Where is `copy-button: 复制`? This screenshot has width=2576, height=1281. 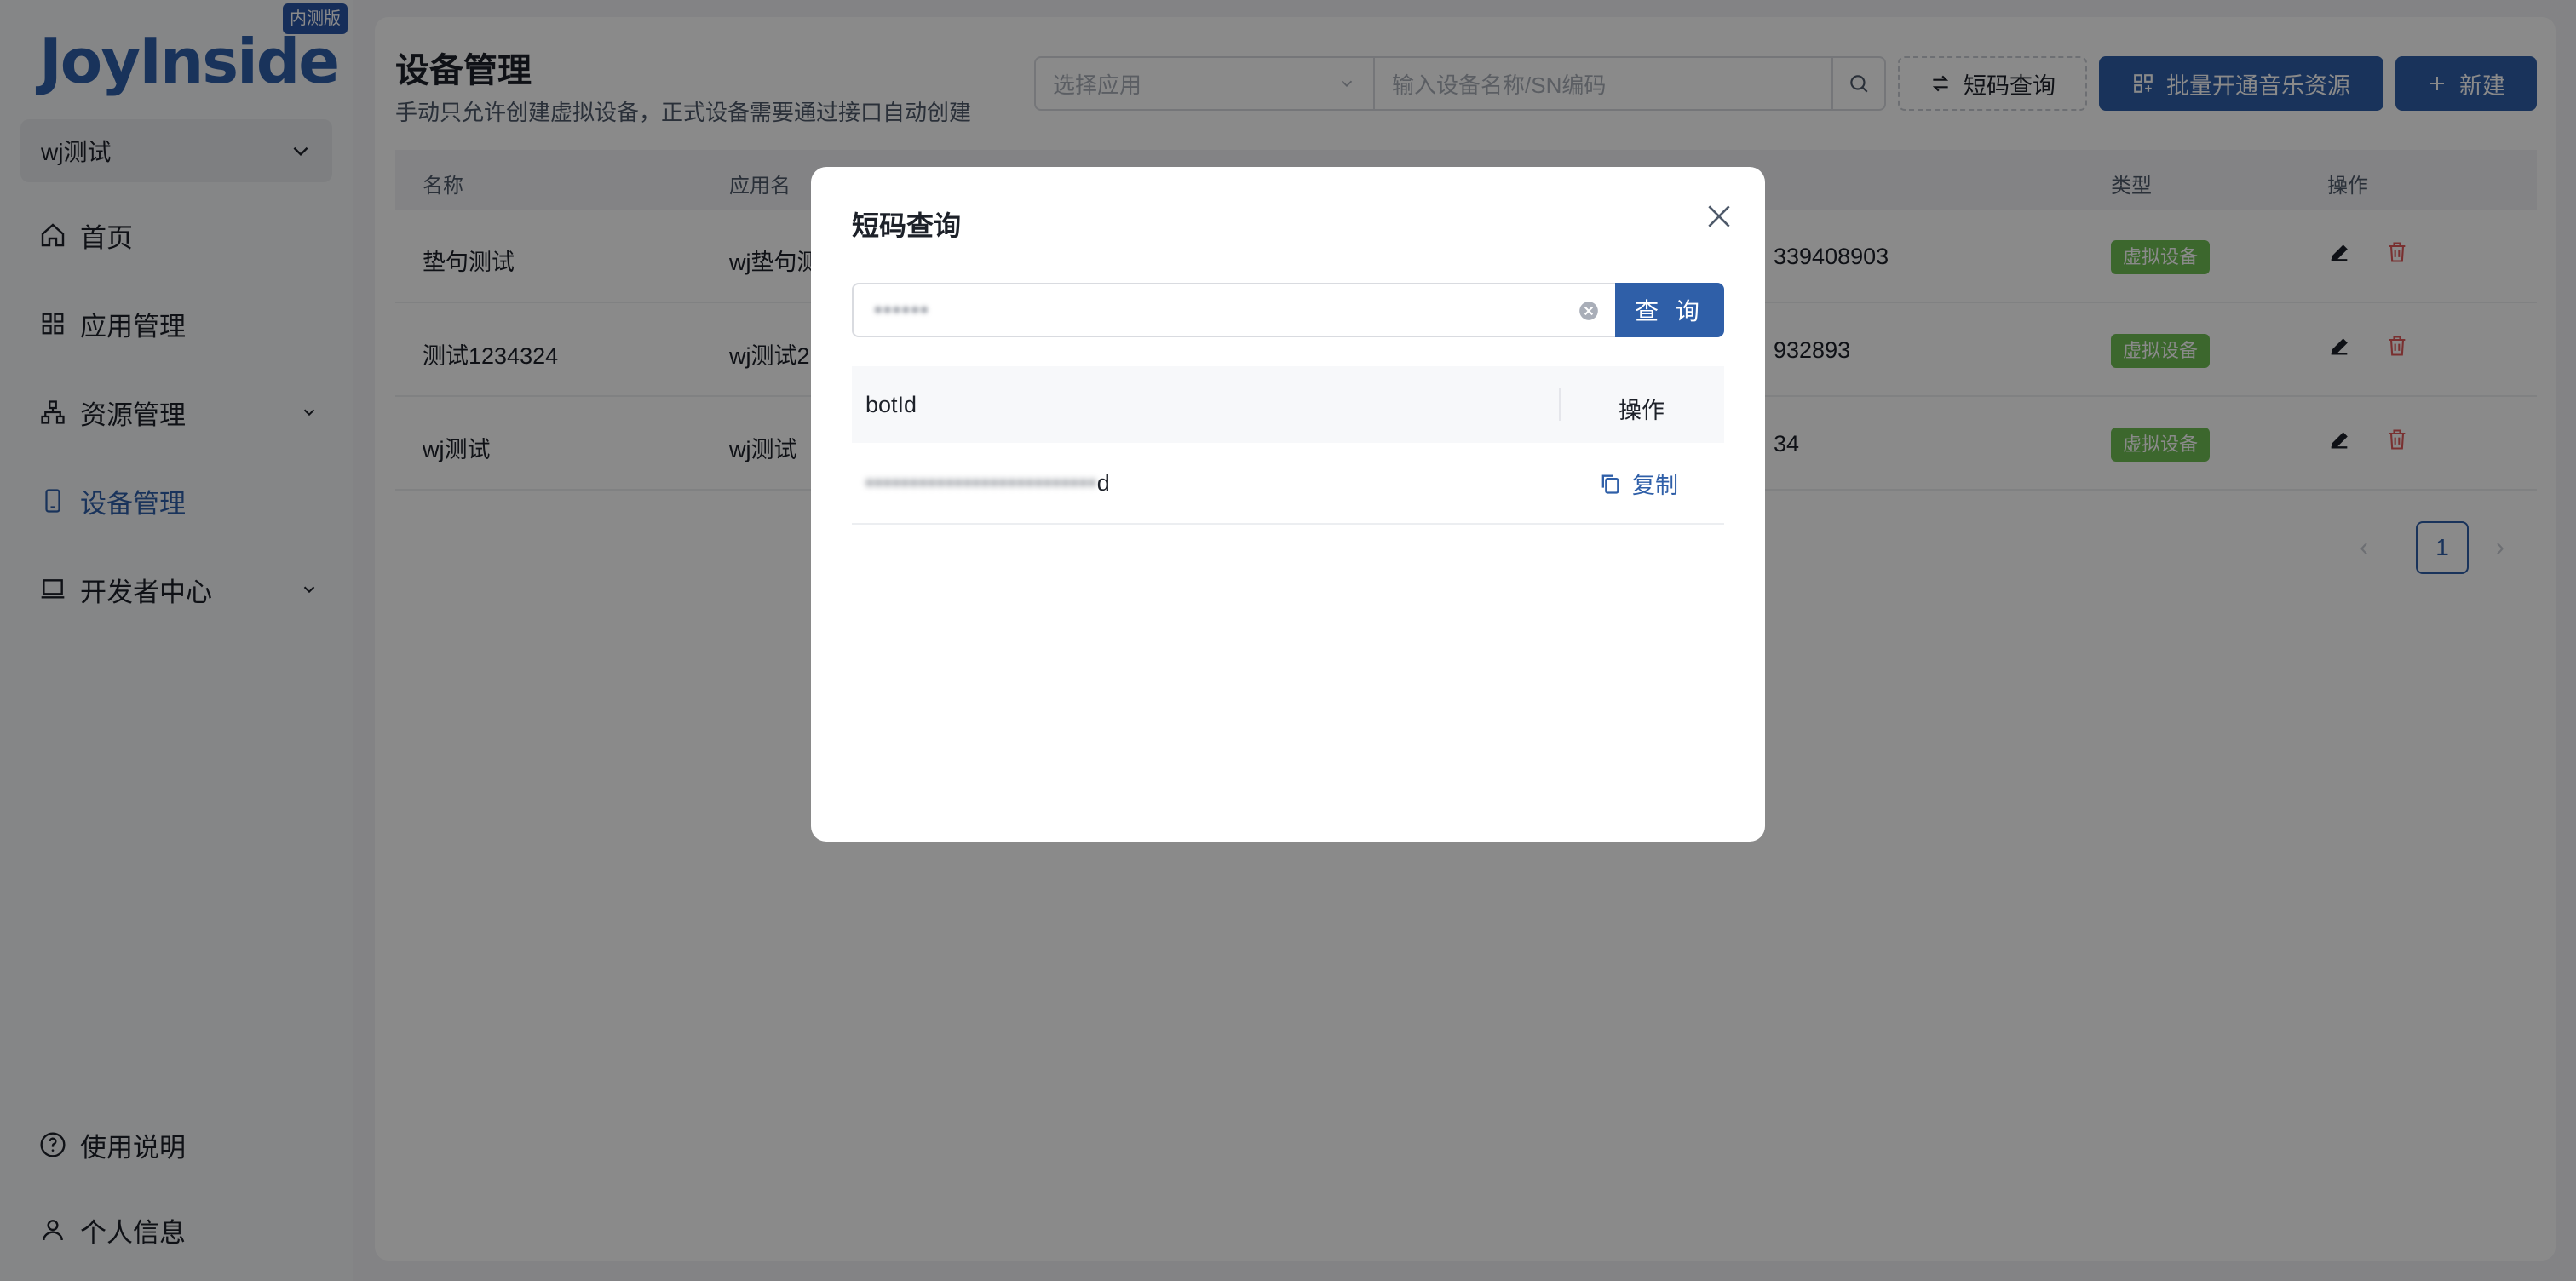
copy-button: 复制 is located at coordinates (1638, 483).